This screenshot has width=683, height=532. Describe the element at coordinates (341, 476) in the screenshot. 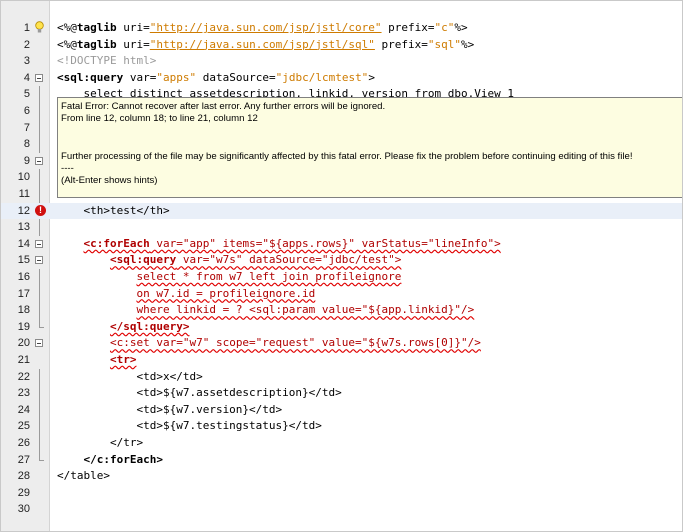

I see `code-line-28: 28 </table>` at that location.